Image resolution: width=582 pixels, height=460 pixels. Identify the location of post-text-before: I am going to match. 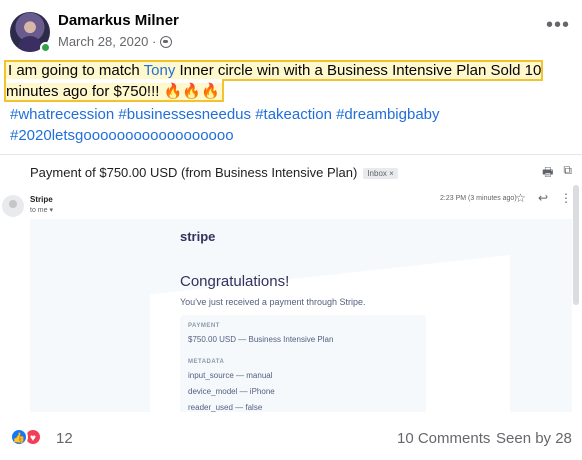
(76, 70).